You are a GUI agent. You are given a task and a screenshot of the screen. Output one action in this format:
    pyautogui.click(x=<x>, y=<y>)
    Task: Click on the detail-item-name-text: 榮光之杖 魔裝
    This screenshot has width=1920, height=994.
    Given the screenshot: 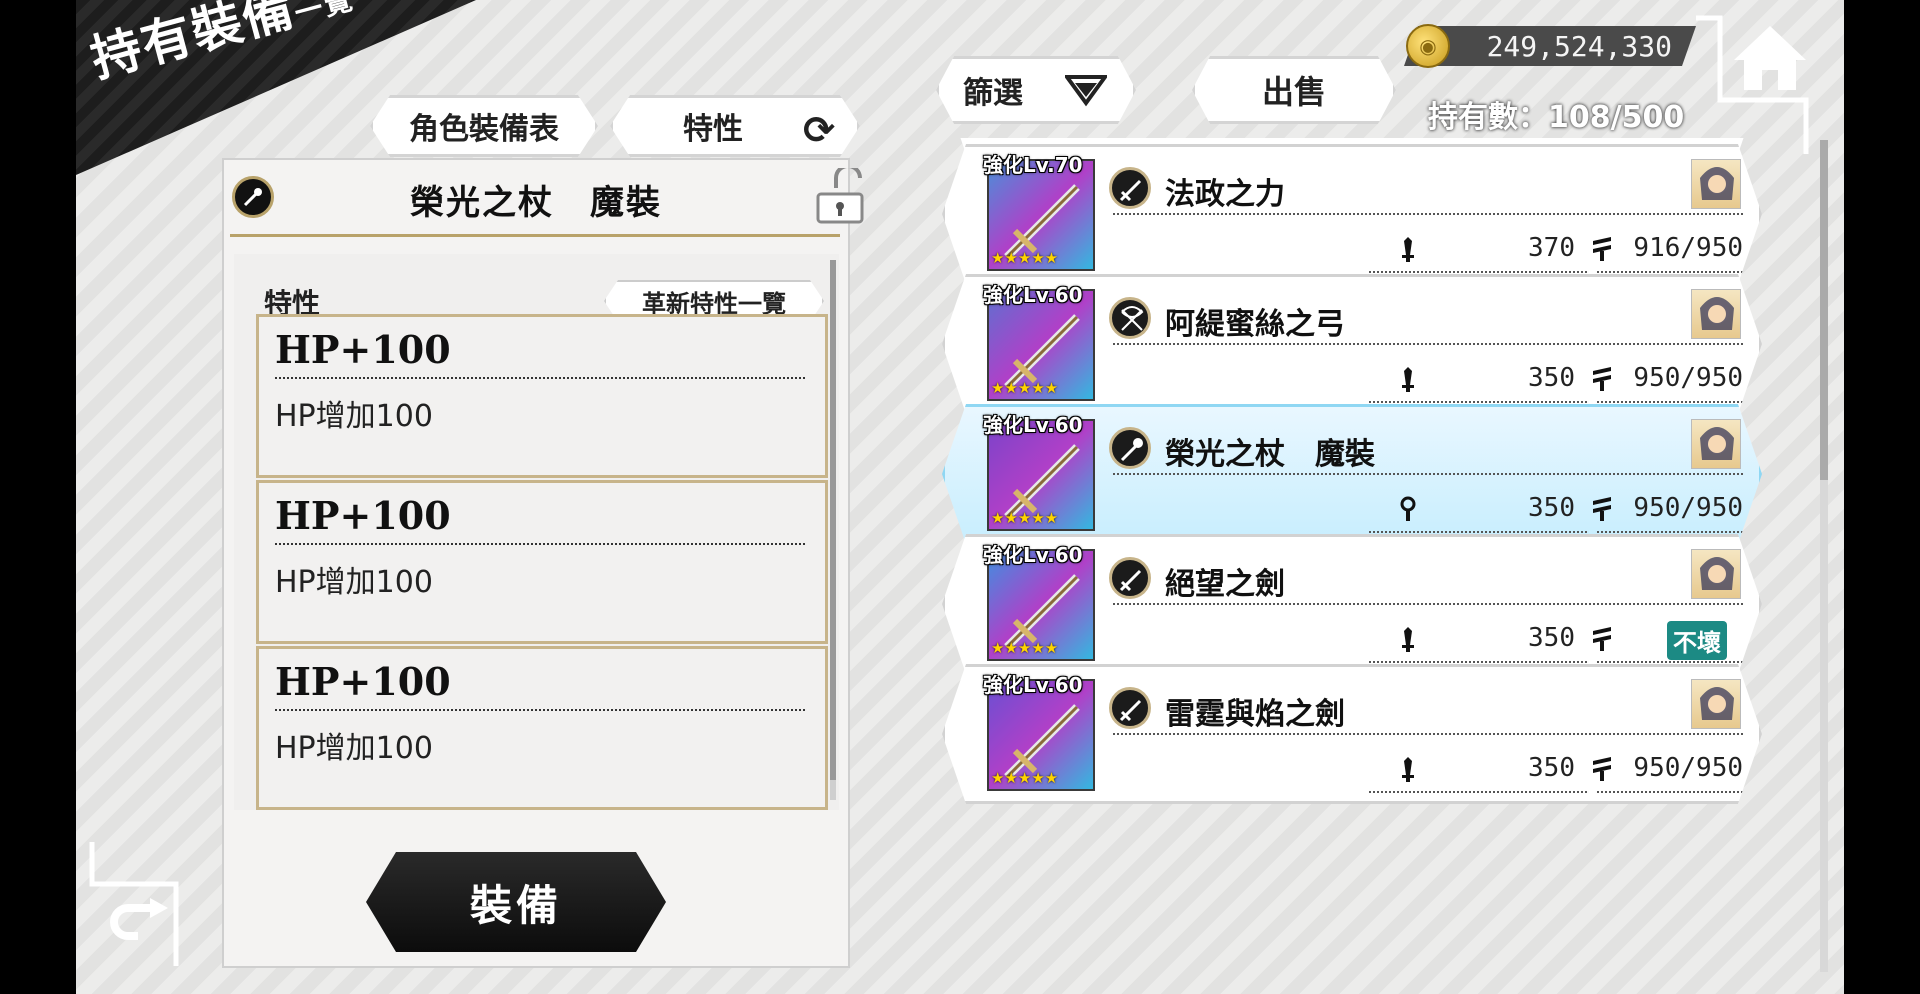 What is the action you would take?
    pyautogui.click(x=536, y=202)
    